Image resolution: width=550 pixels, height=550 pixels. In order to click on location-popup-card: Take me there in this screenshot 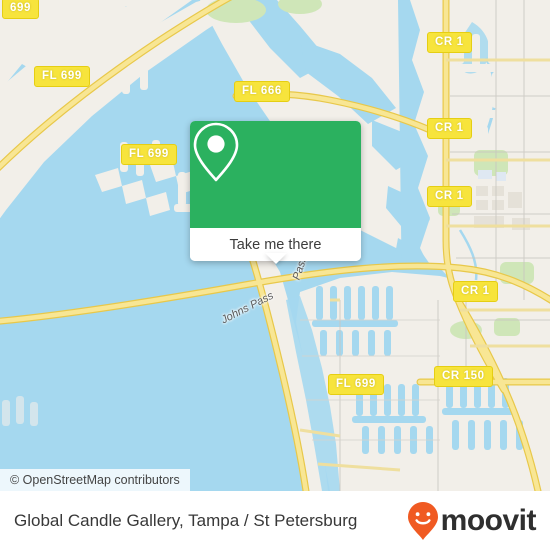, I will do `click(275, 191)`.